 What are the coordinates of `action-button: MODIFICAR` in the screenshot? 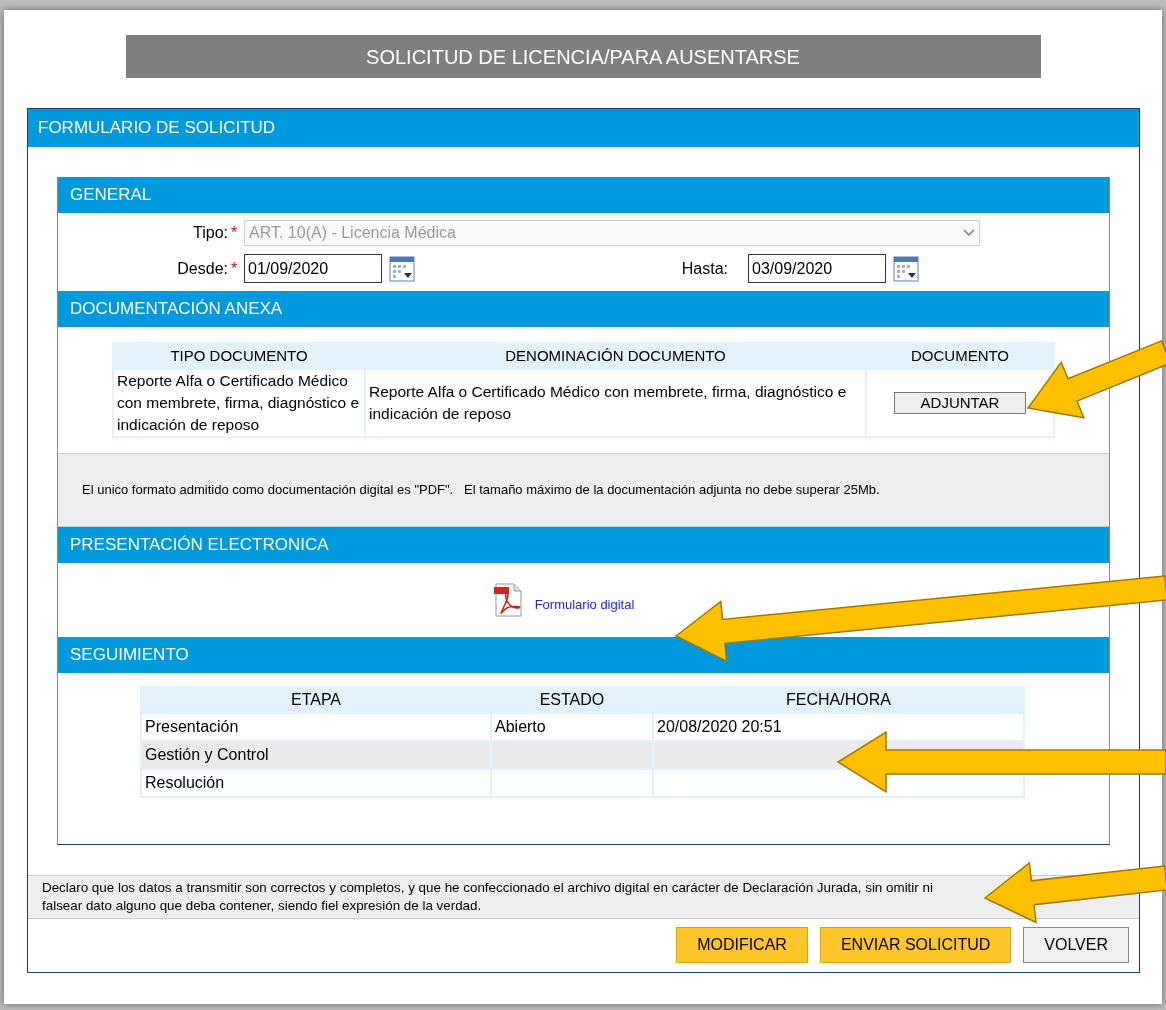 It's located at (742, 945).